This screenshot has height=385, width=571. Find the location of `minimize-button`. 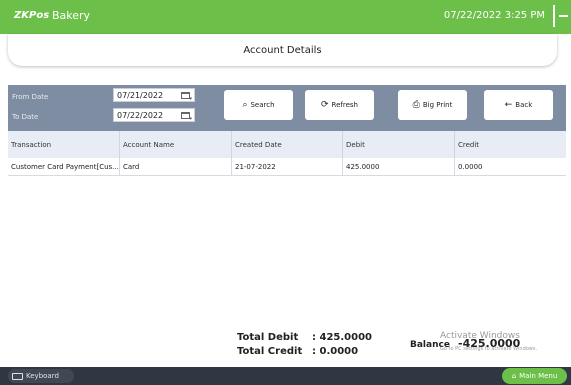

minimize-button is located at coordinates (562, 16).